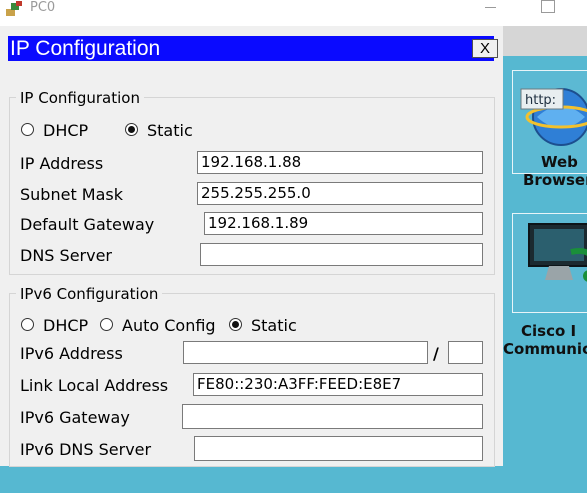 The height and width of the screenshot is (493, 587). I want to click on ipv6-group-legend: IPv6 Configuration, so click(89, 294).